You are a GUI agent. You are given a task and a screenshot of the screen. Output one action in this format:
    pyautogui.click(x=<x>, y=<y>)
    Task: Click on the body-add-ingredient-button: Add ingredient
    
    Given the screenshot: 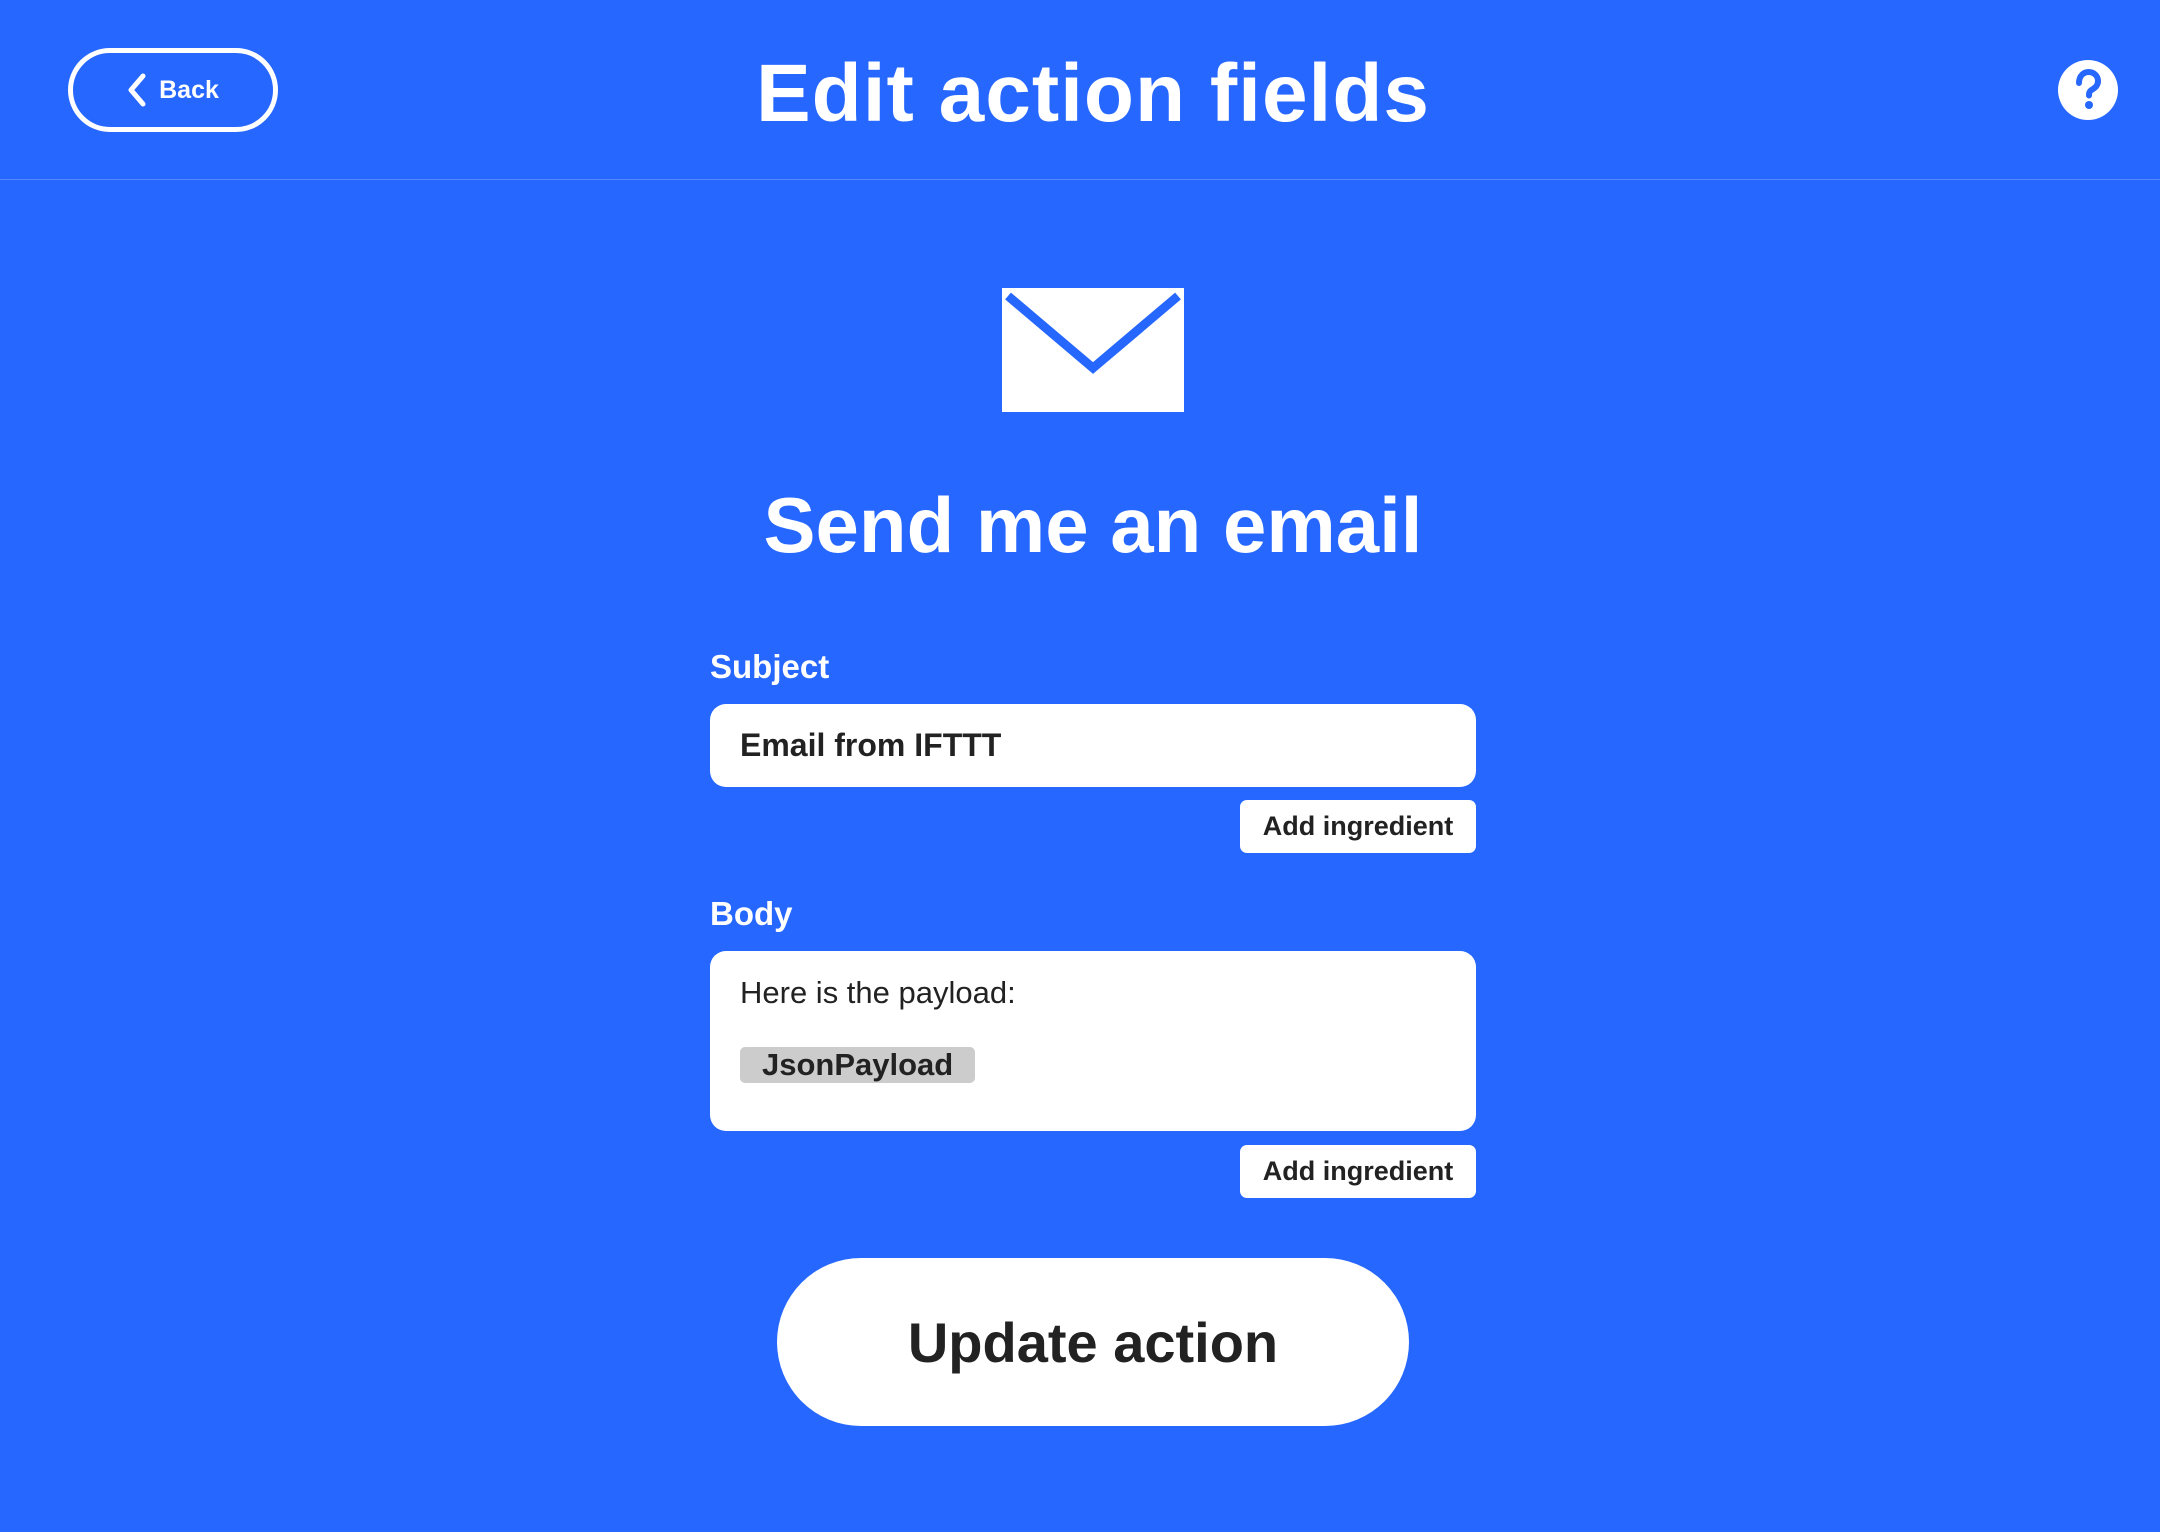 What is the action you would take?
    pyautogui.click(x=1358, y=1171)
    